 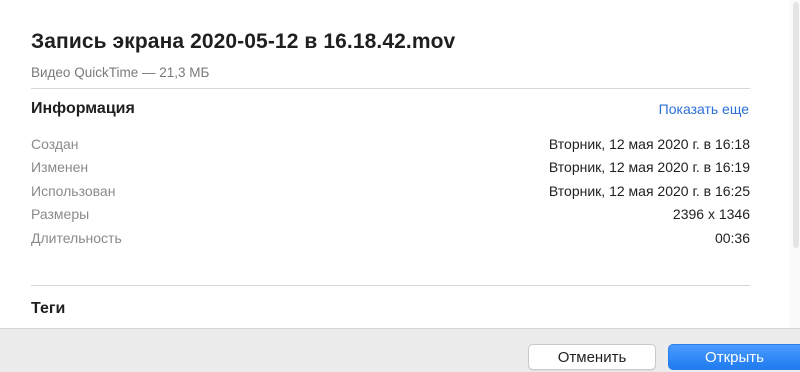 What do you see at coordinates (390, 144) in the screenshot?
I see `info-row-created: Создан Вторник, 12 мая 2020 г. в 16:18` at bounding box center [390, 144].